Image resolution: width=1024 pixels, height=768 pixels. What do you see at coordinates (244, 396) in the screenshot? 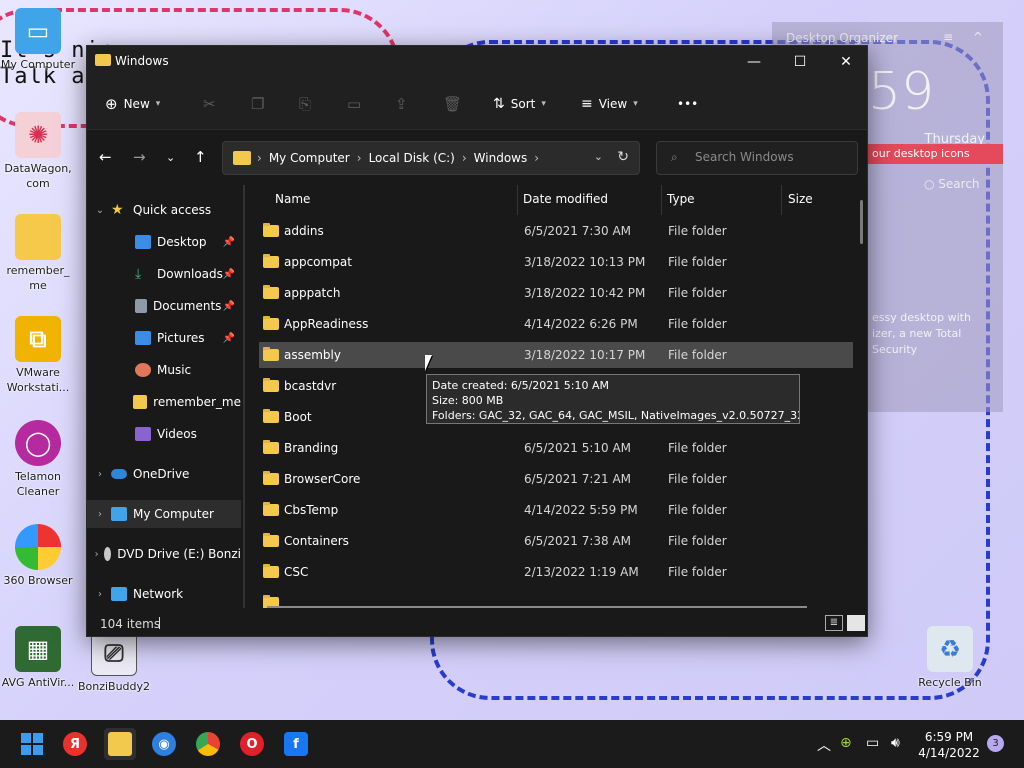
I see `nav-scrollbar` at bounding box center [244, 396].